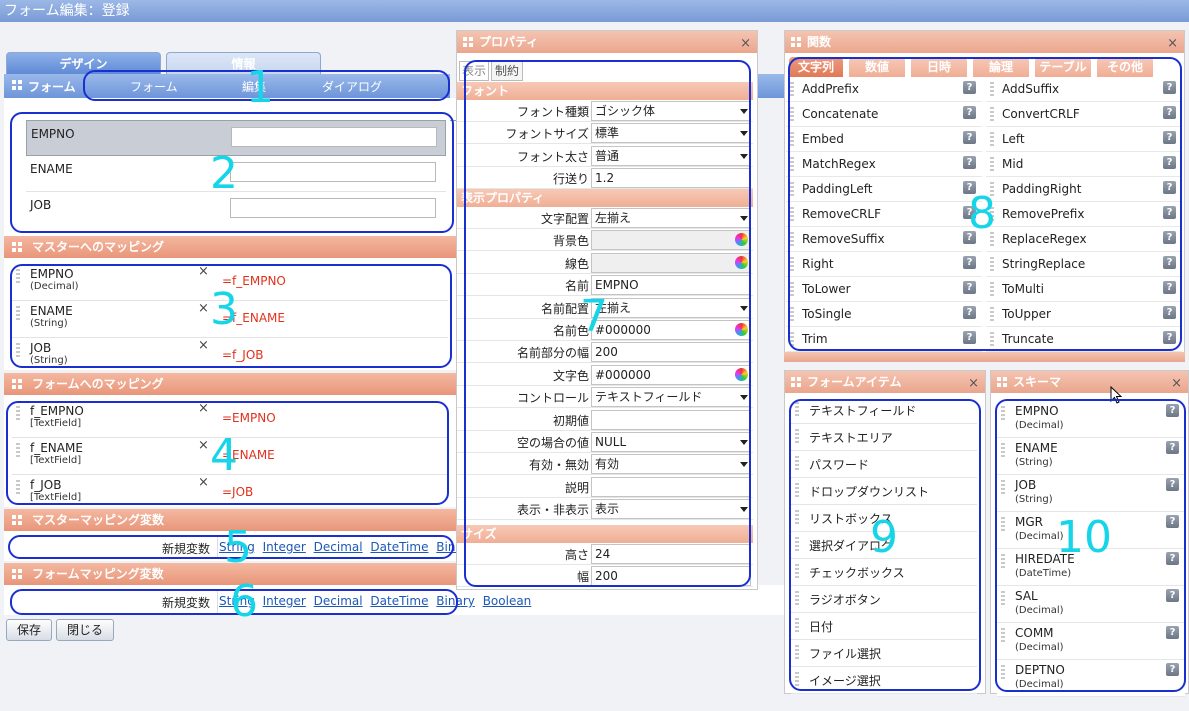  What do you see at coordinates (819, 42) in the screenshot?
I see `functions-title: 関数` at bounding box center [819, 42].